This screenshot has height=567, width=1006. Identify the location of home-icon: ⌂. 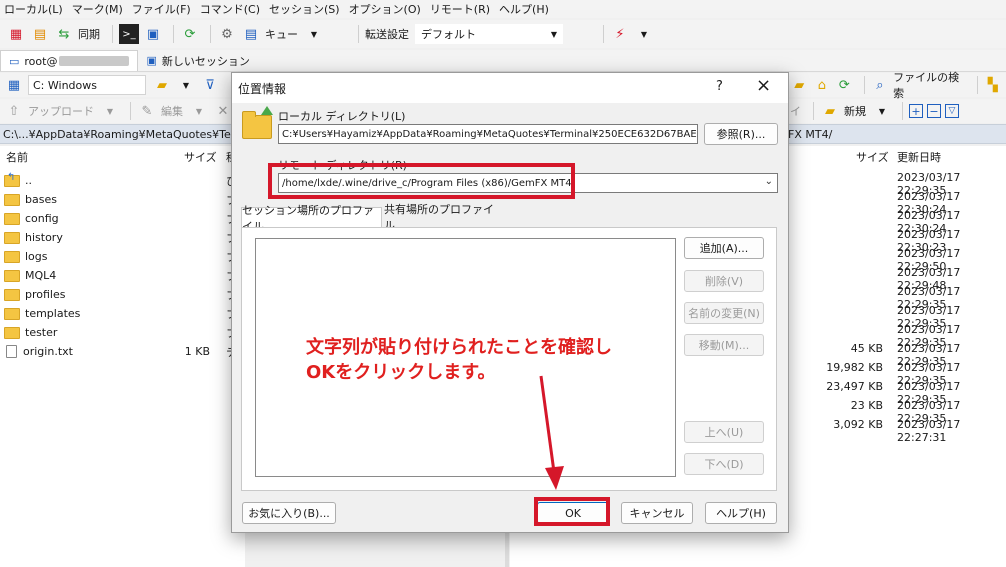
(822, 85).